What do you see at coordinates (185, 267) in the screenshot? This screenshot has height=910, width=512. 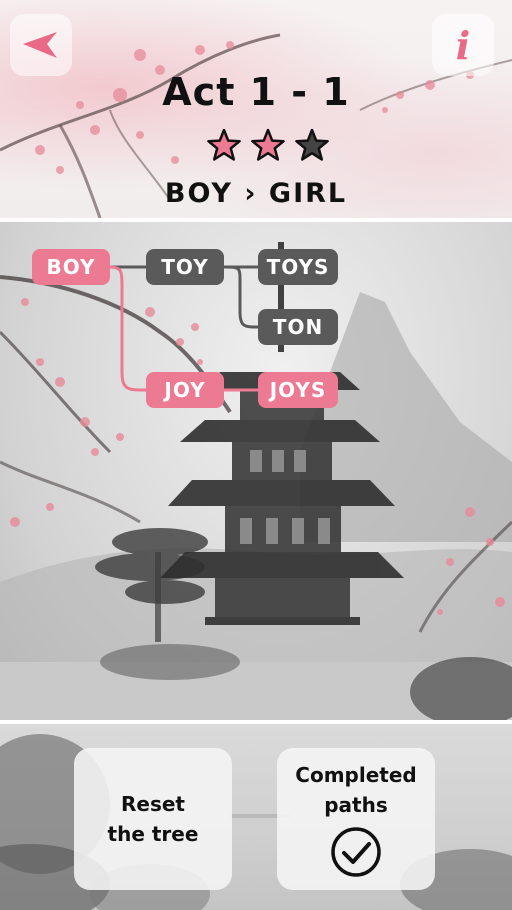 I see `tree-node-toy: TOY` at bounding box center [185, 267].